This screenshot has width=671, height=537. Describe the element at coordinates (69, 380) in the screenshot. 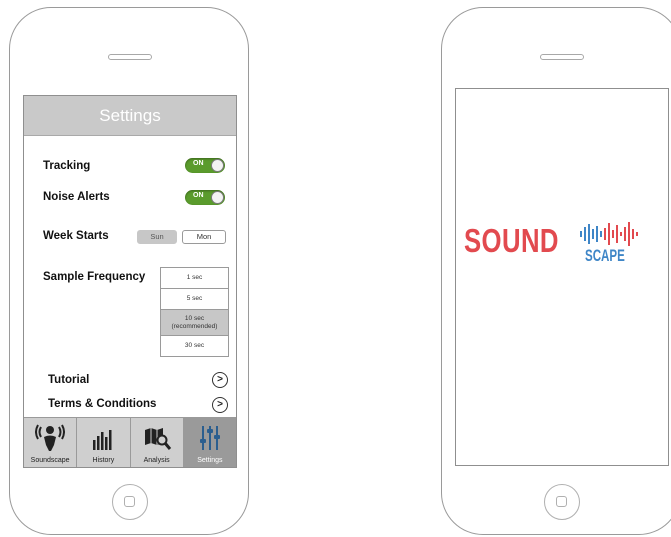

I see `tutorial-label: Tutorial` at that location.